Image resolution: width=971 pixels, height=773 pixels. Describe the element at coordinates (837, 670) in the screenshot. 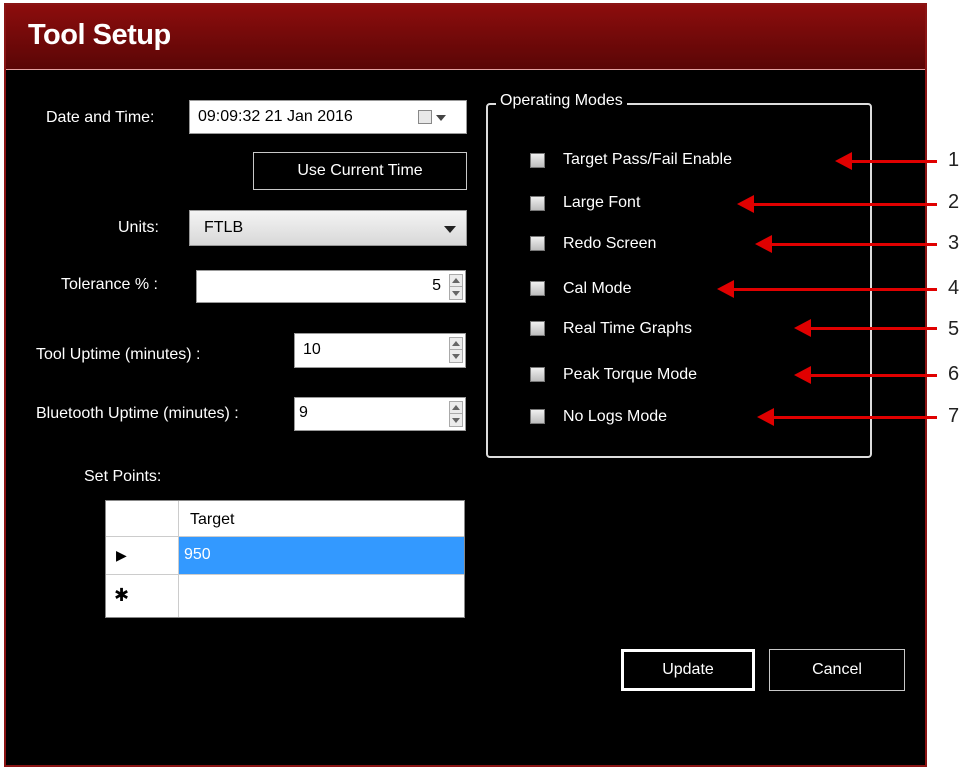

I see `cancel-button: Cancel` at that location.